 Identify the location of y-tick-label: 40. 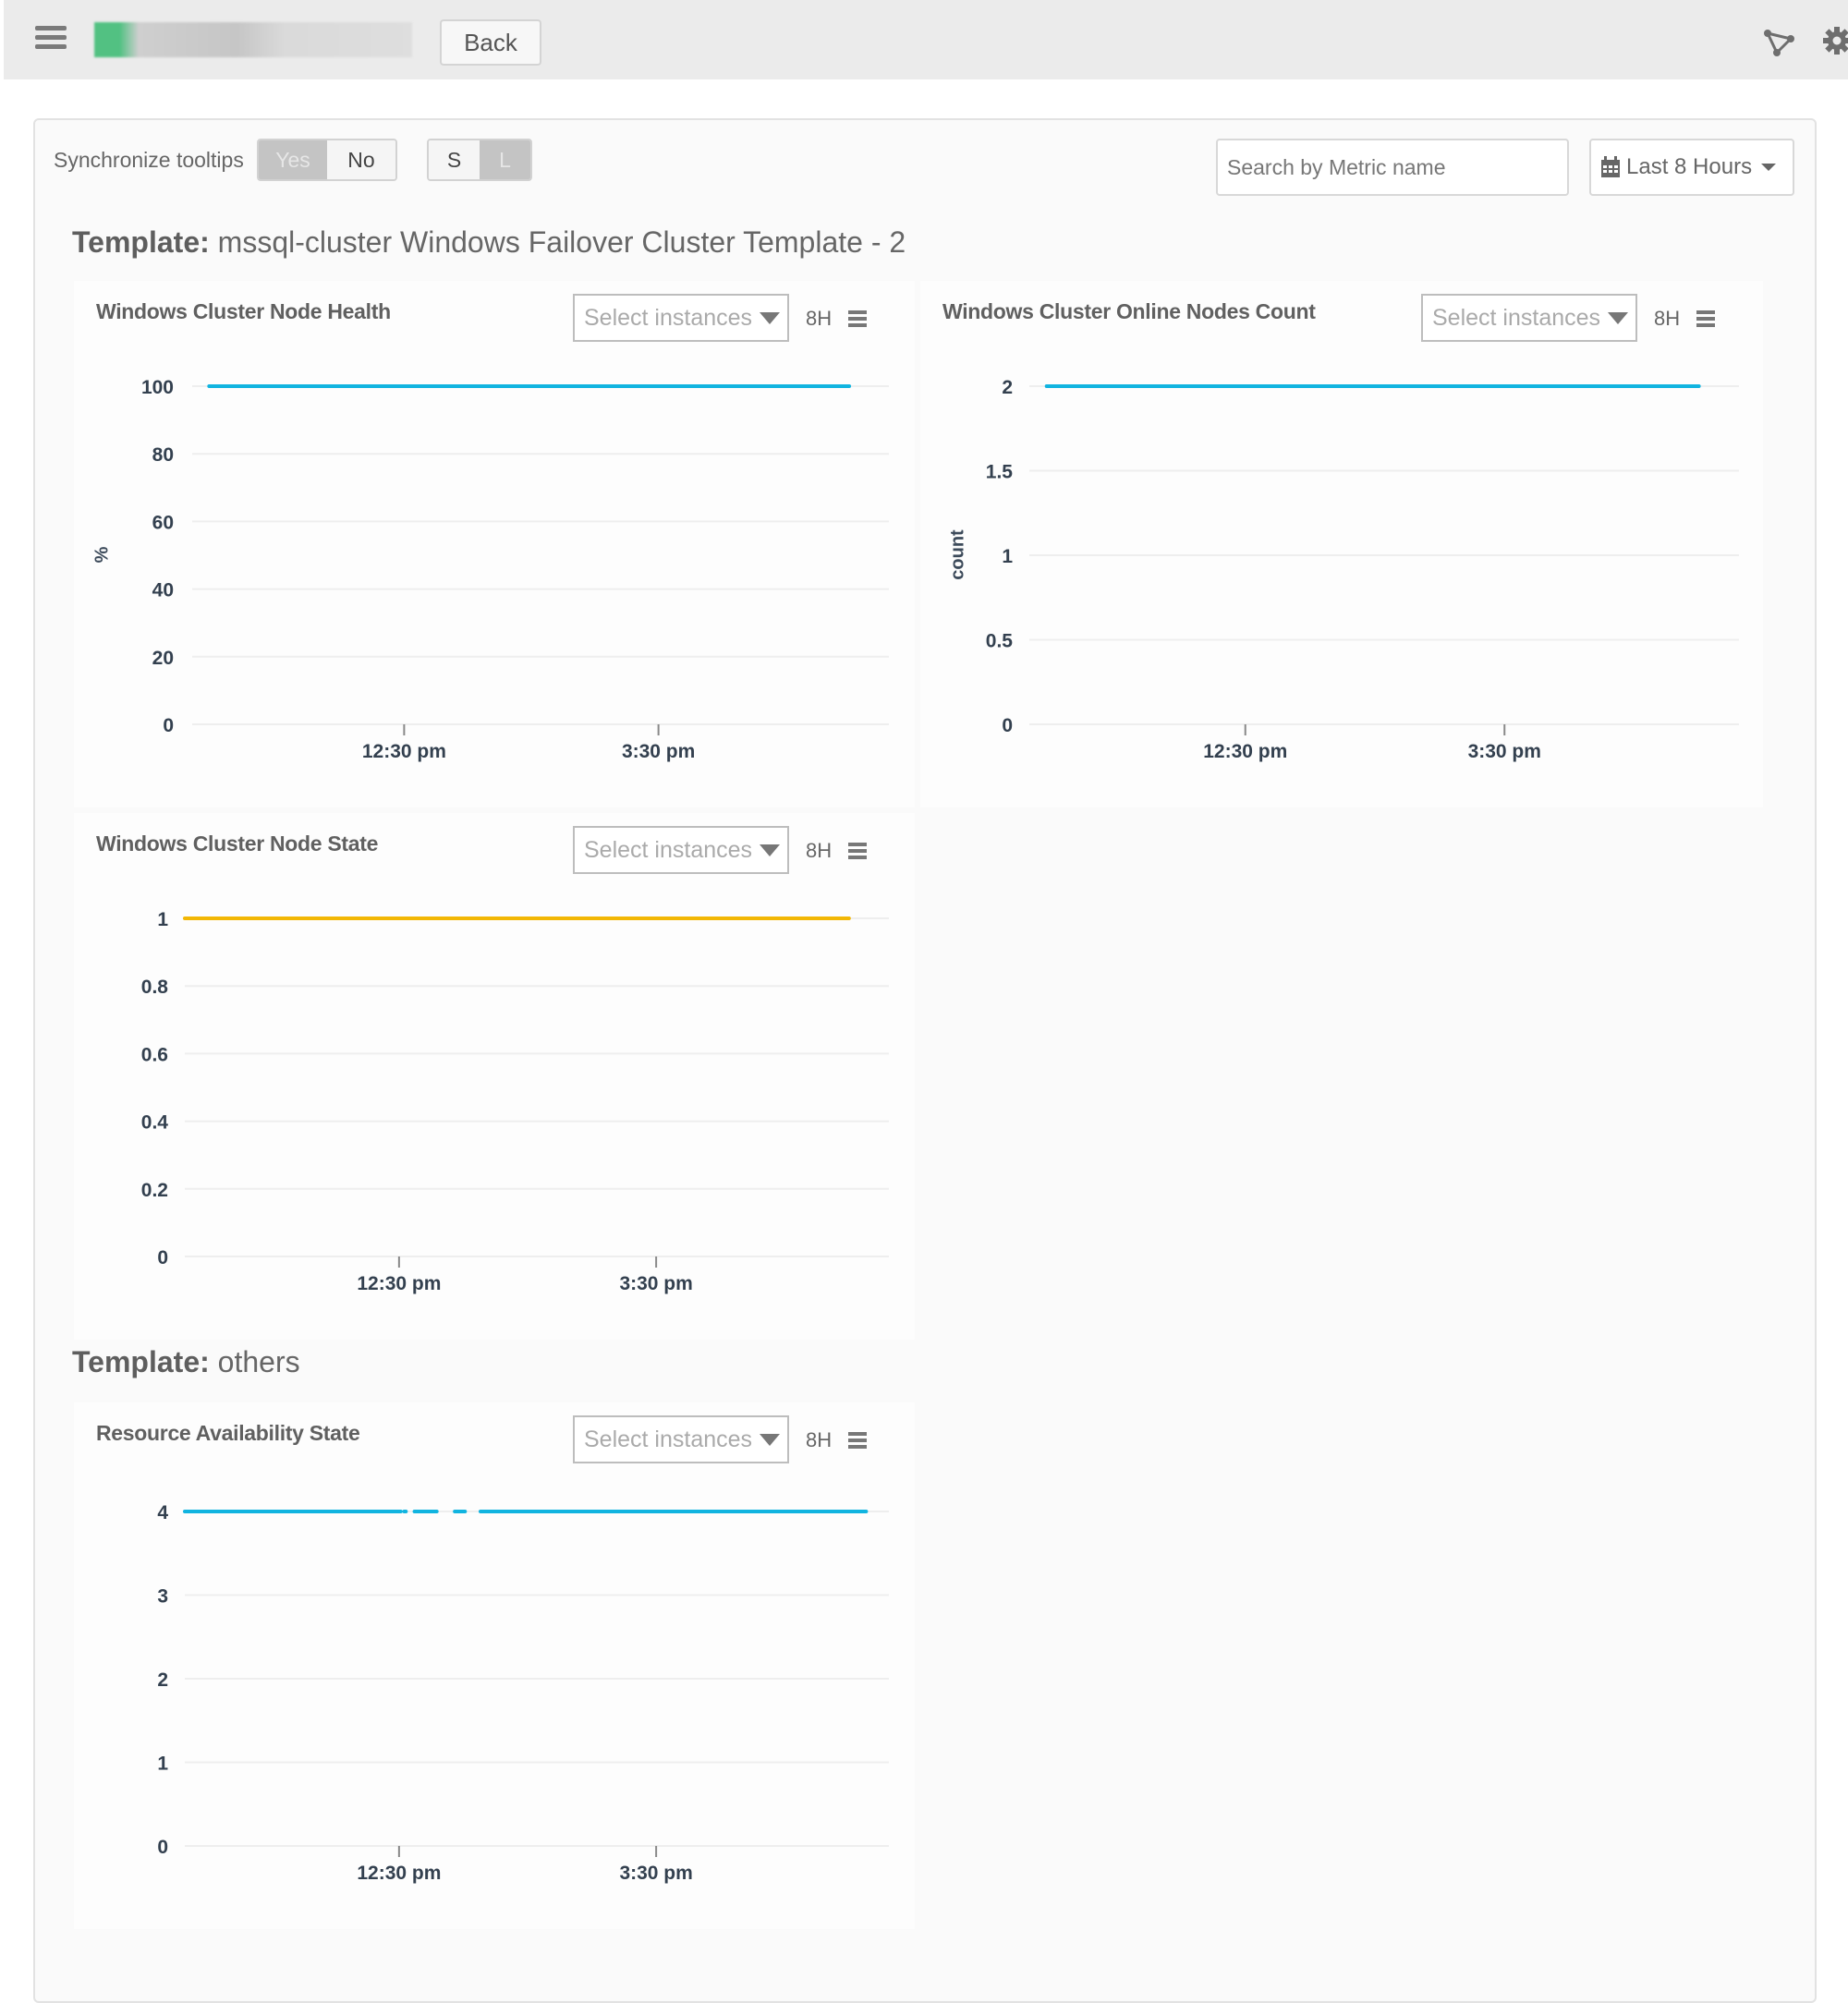
(163, 590).